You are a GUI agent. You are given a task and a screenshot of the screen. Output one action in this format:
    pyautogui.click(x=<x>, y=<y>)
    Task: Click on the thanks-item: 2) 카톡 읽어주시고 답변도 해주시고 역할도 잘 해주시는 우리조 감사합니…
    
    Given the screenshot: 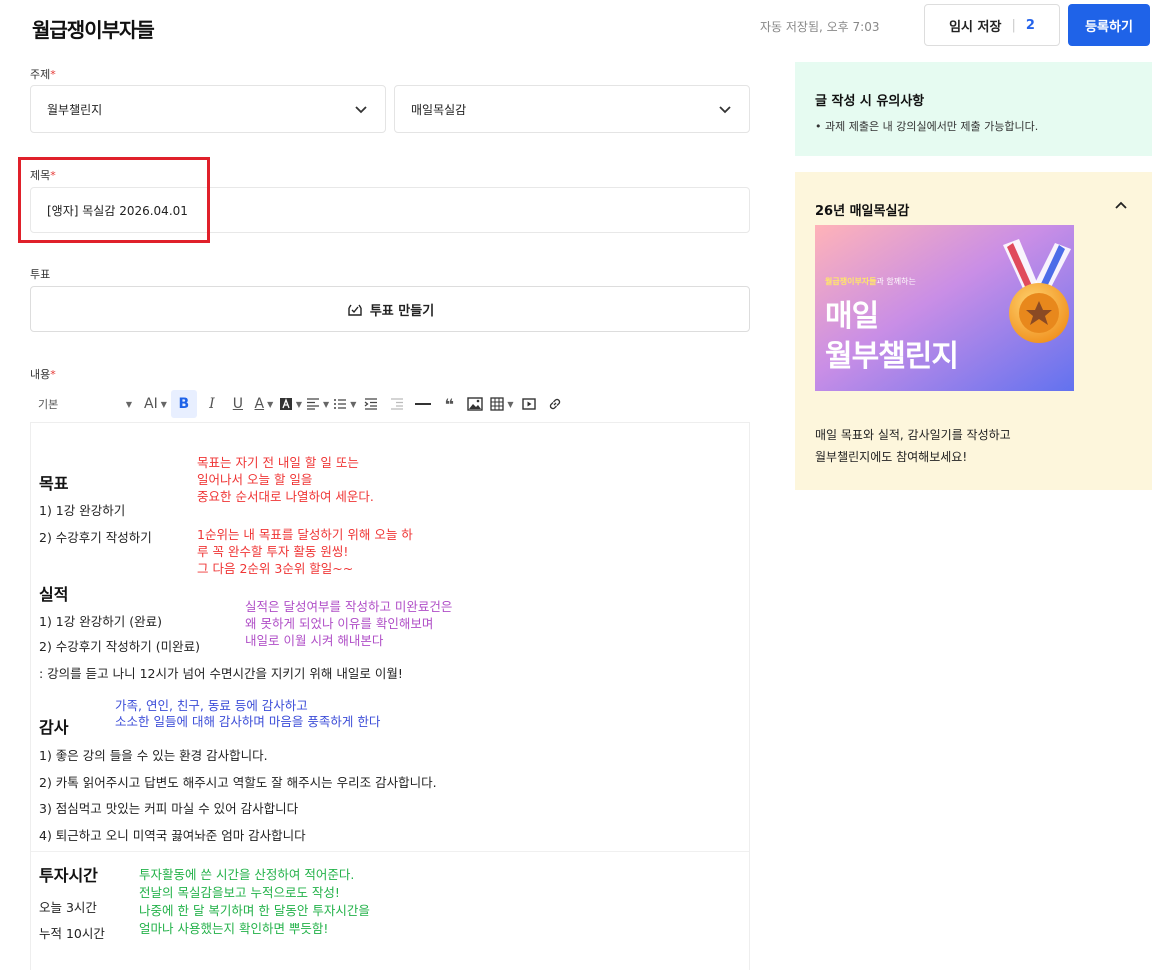 What is the action you would take?
    pyautogui.click(x=238, y=782)
    